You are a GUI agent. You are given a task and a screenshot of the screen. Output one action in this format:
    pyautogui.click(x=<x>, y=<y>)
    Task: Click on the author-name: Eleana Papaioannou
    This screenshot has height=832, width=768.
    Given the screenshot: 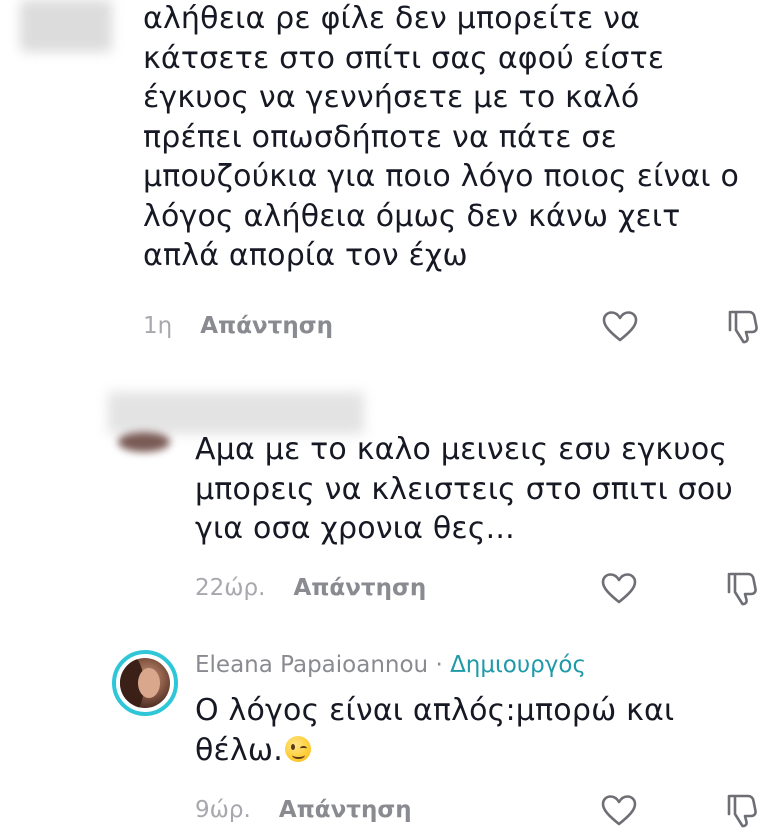 What is the action you would take?
    pyautogui.click(x=311, y=665)
    